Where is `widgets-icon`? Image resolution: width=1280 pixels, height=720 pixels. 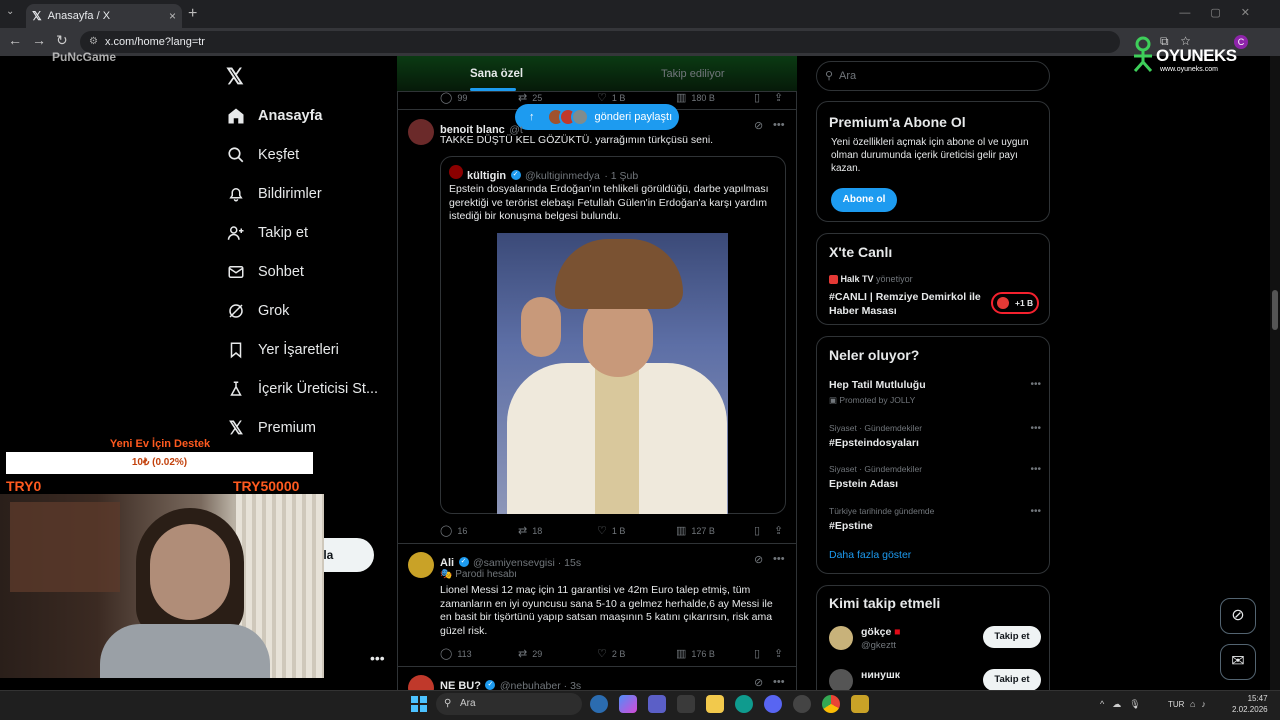 widgets-icon is located at coordinates (686, 704).